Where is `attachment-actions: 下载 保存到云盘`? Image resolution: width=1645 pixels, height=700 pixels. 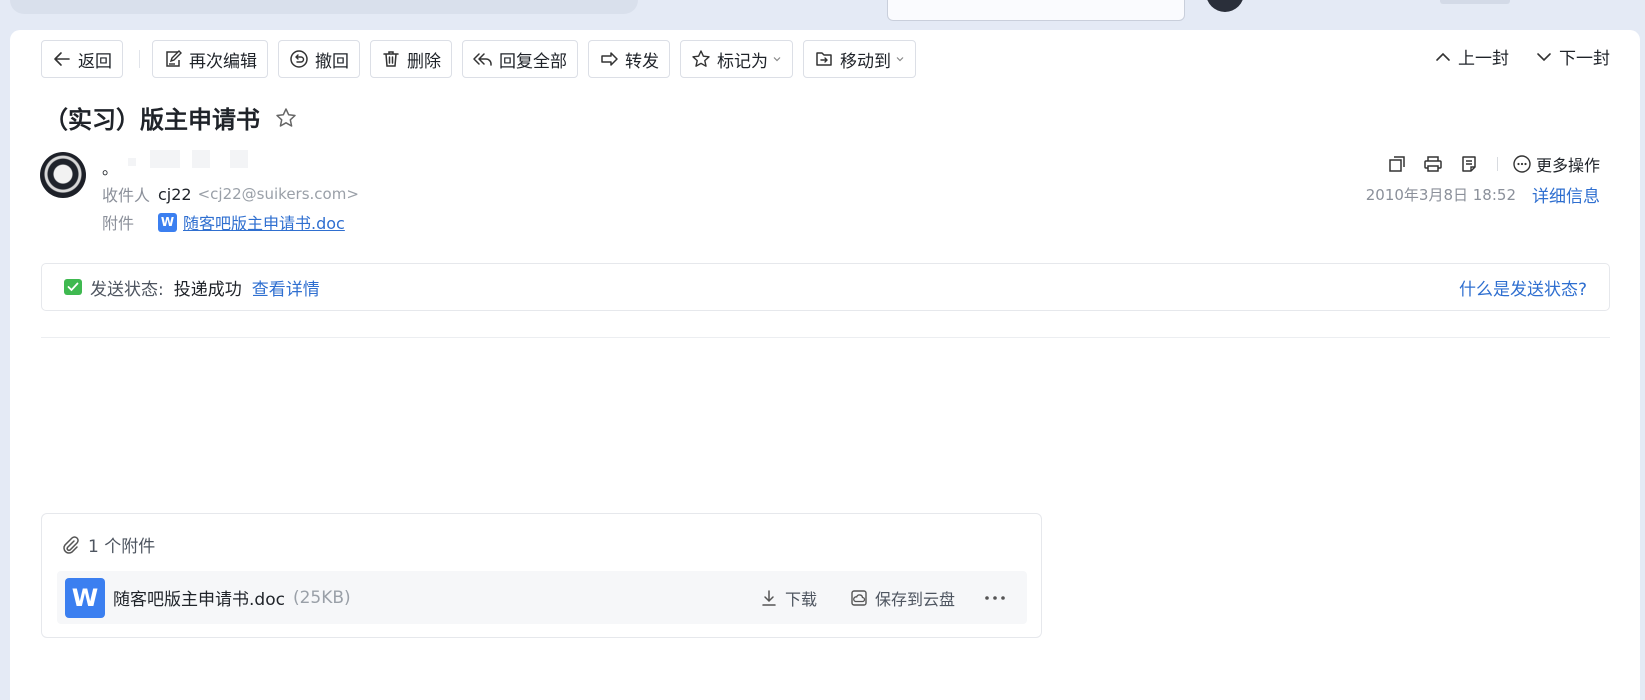 attachment-actions: 下载 保存到云盘 is located at coordinates (867, 598).